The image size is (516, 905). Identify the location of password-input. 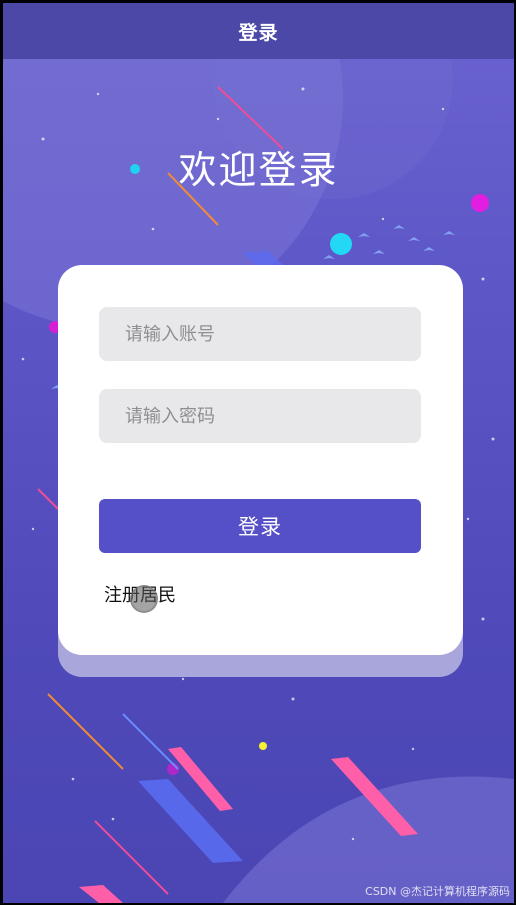
(260, 416).